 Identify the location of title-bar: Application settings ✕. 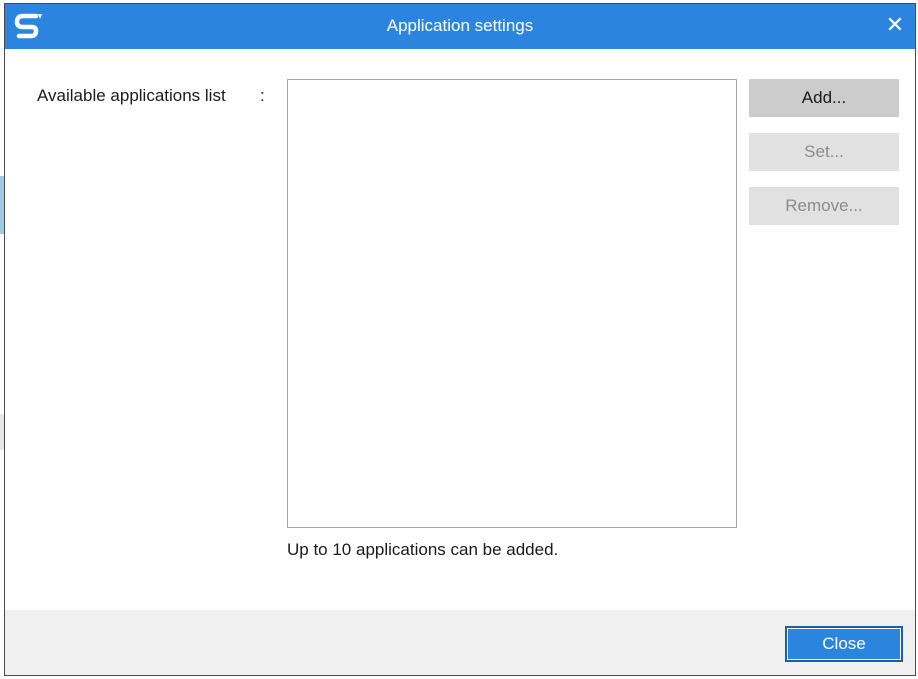
(460, 26).